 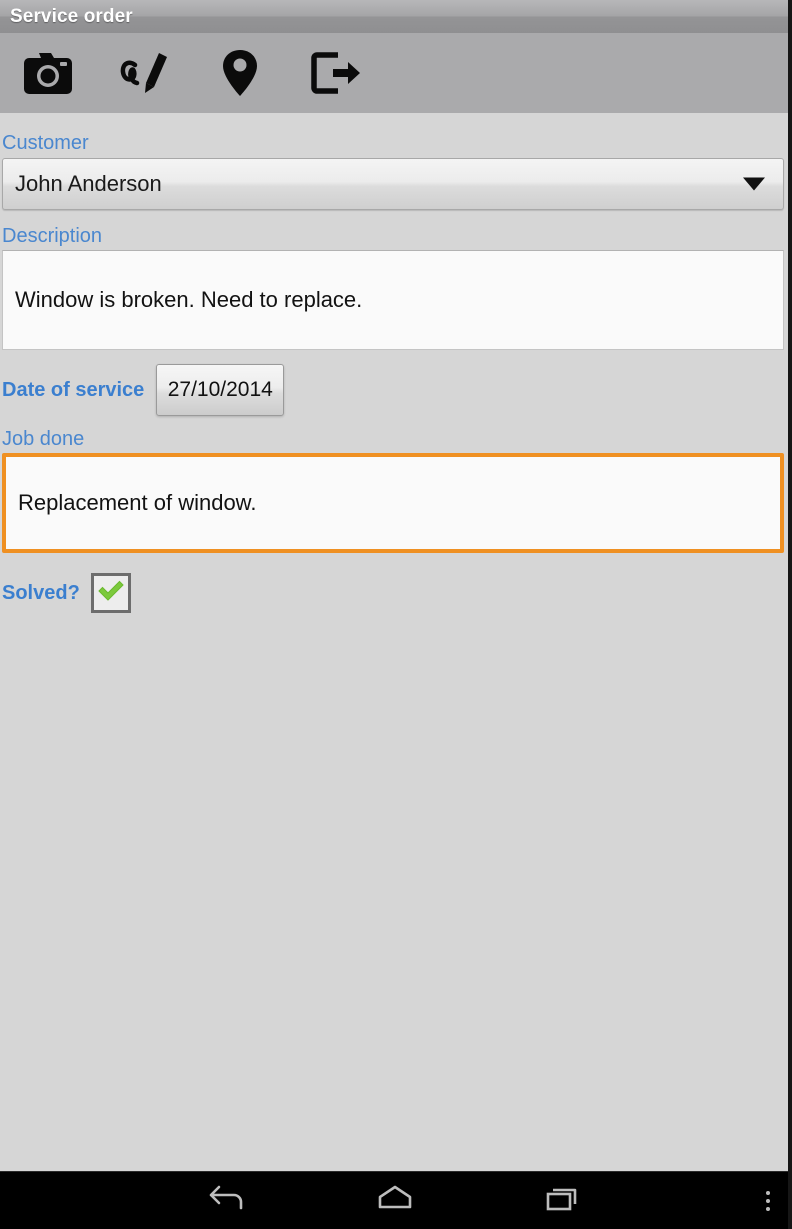 I want to click on solved-label: Solved?, so click(x=41, y=592).